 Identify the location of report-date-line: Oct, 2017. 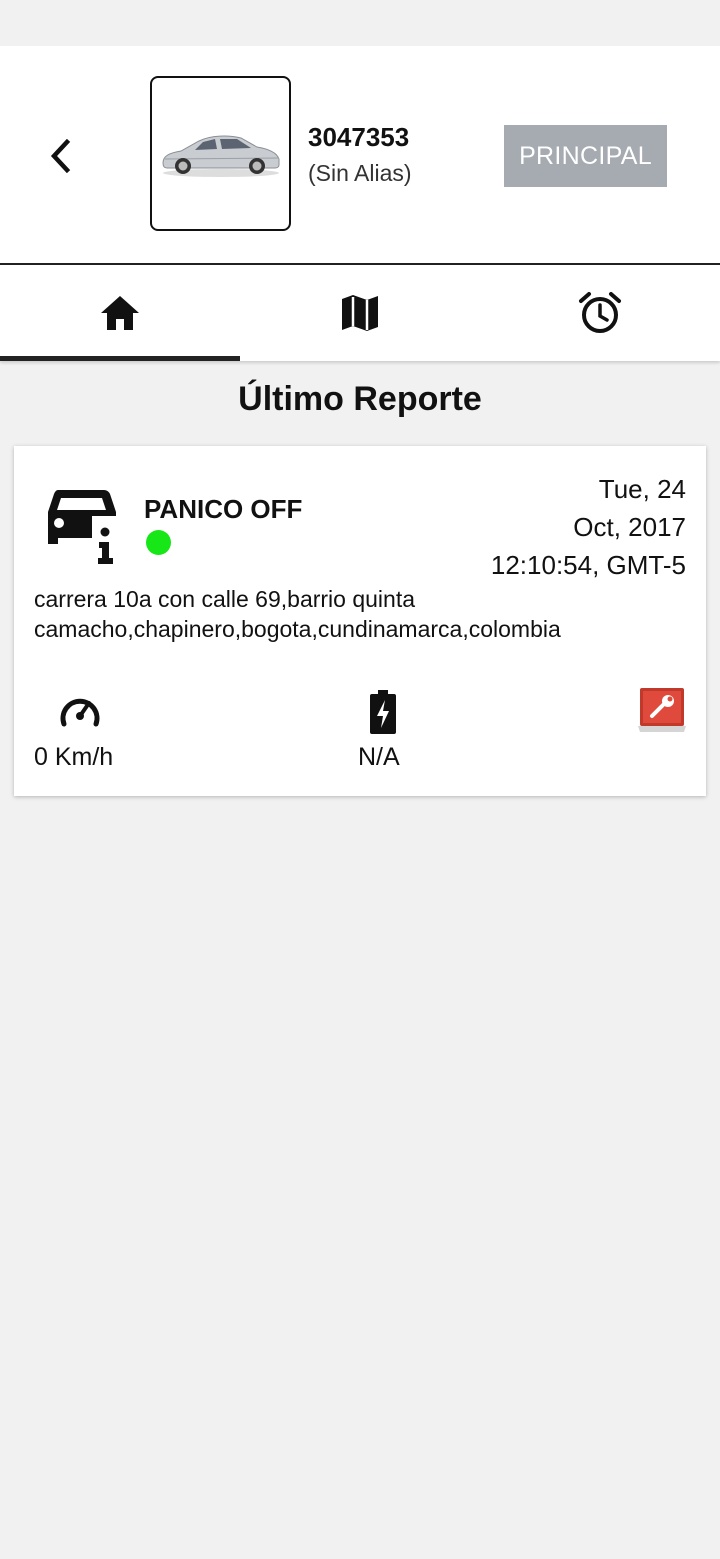
(629, 527).